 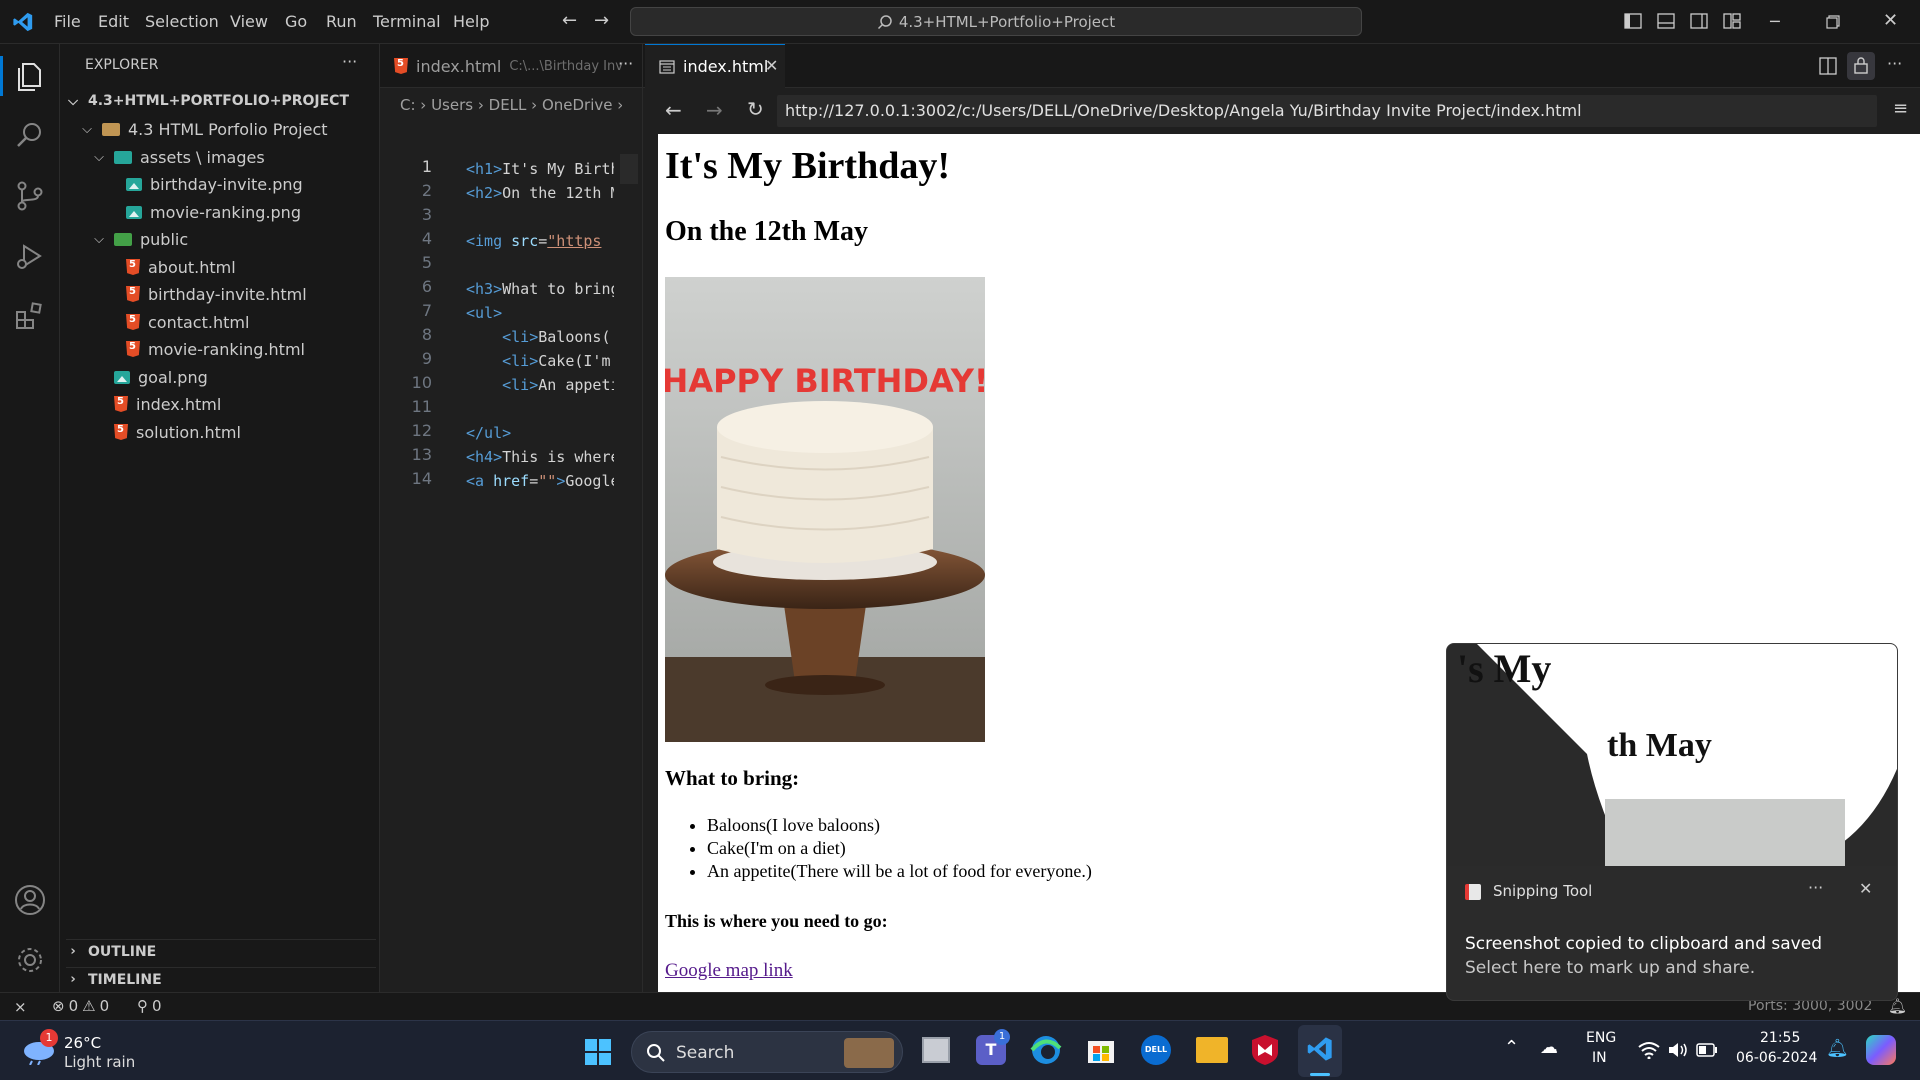 I want to click on windows-start-icon, so click(x=598, y=1052).